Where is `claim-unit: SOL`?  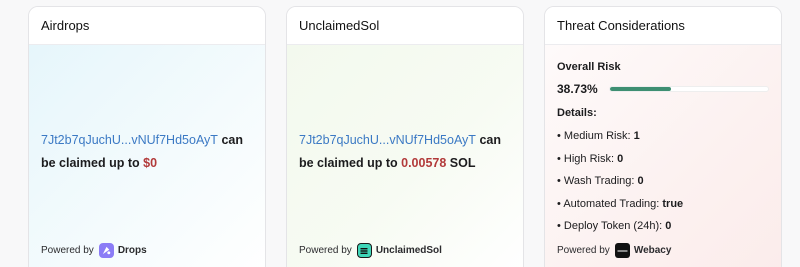
claim-unit: SOL is located at coordinates (462, 163).